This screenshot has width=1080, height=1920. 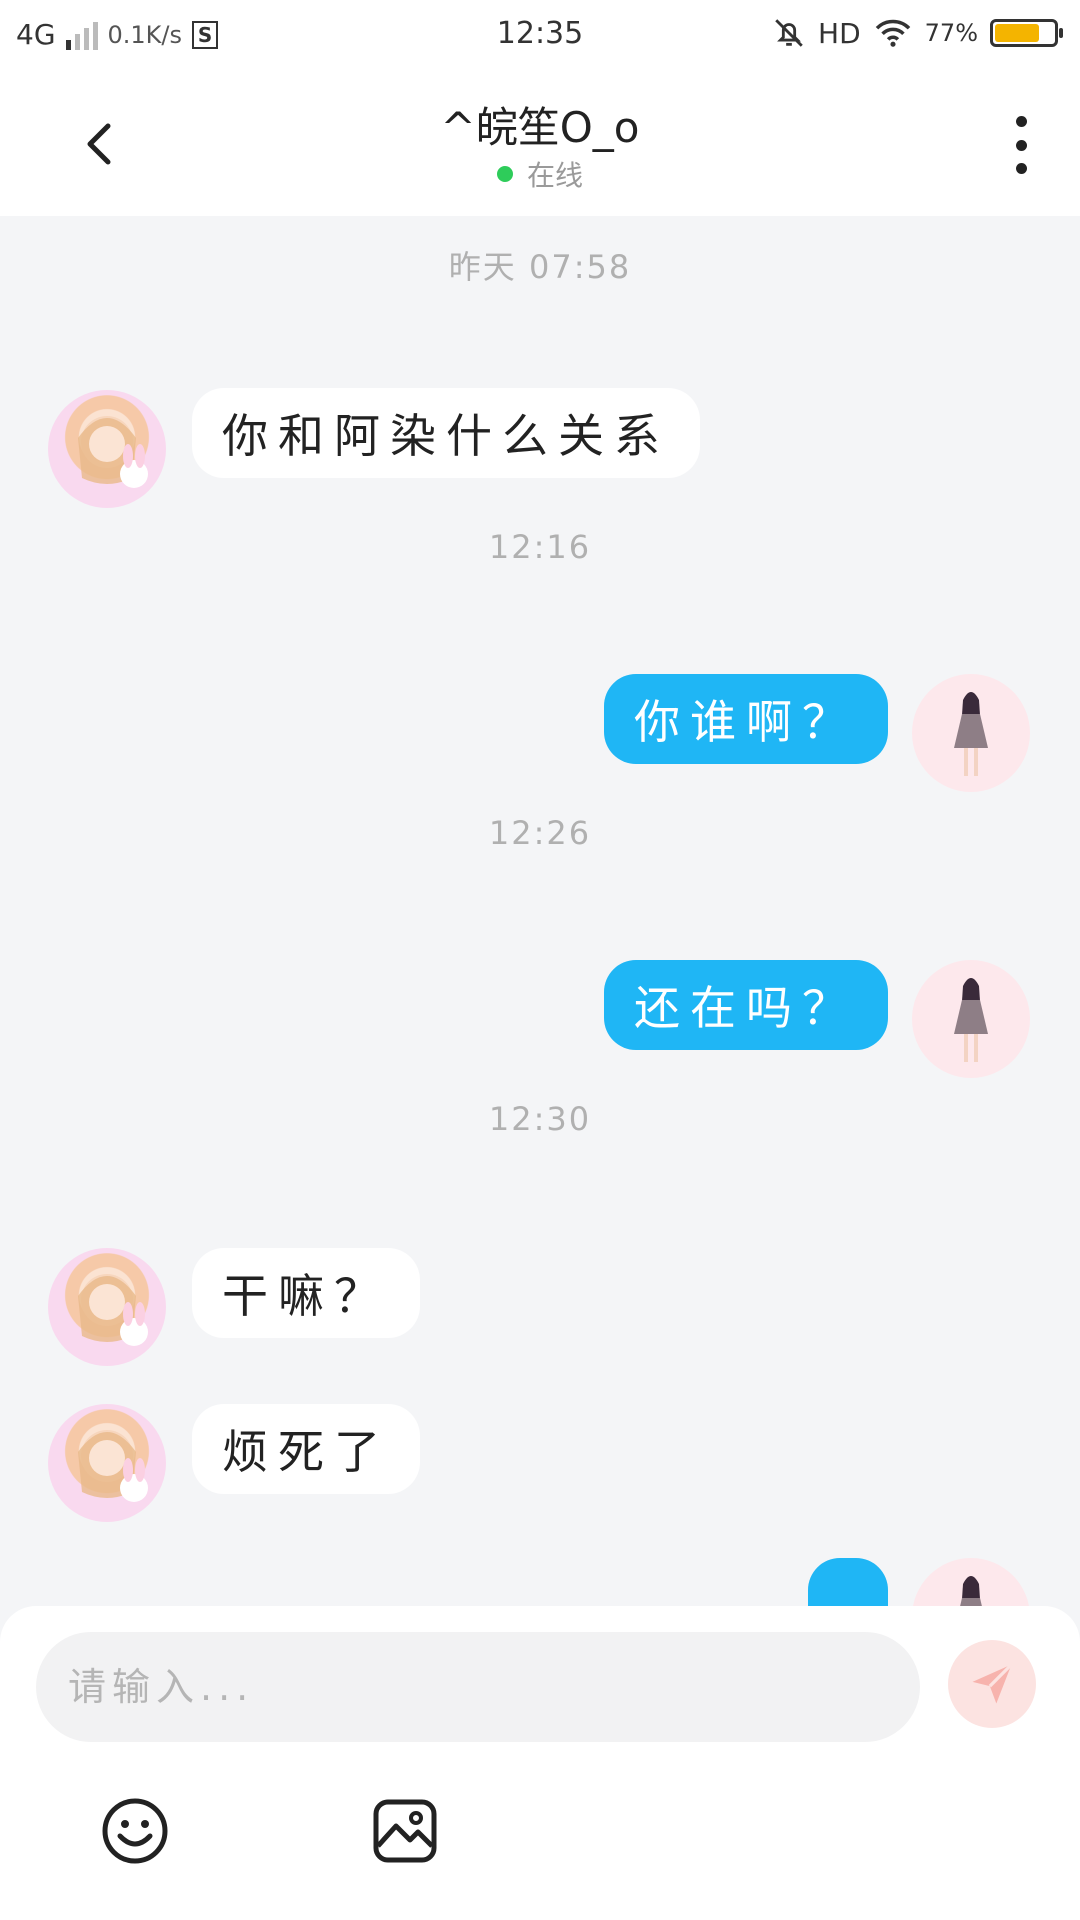 I want to click on message-bubble-outgoing, so click(x=848, y=1582).